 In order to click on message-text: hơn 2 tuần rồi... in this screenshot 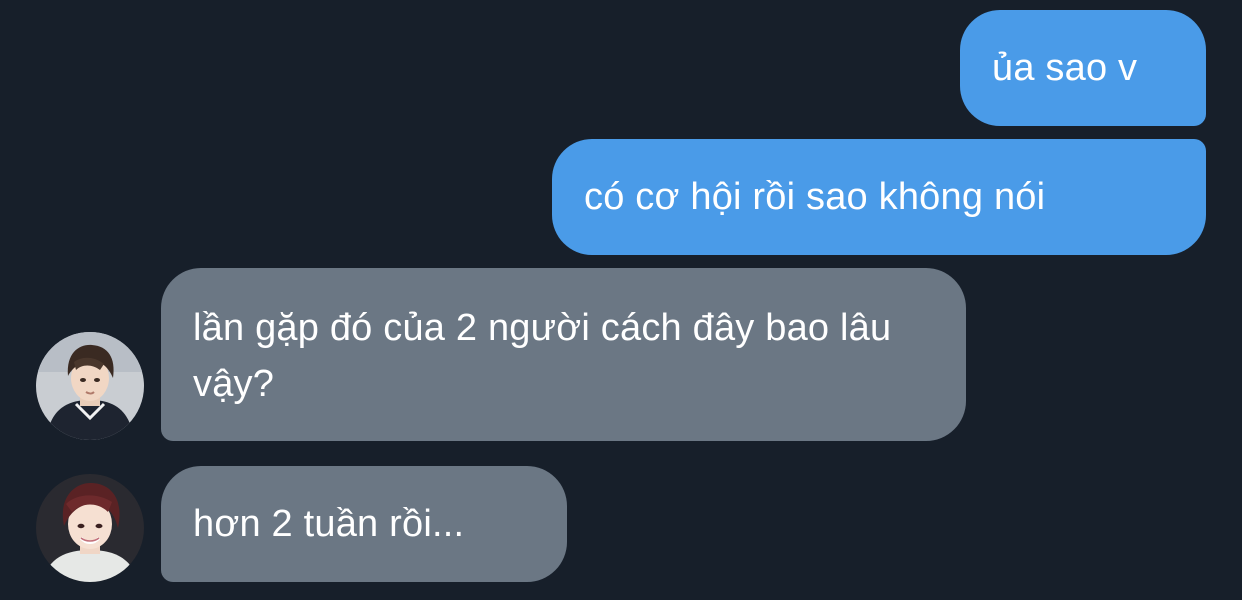, I will do `click(329, 524)`.